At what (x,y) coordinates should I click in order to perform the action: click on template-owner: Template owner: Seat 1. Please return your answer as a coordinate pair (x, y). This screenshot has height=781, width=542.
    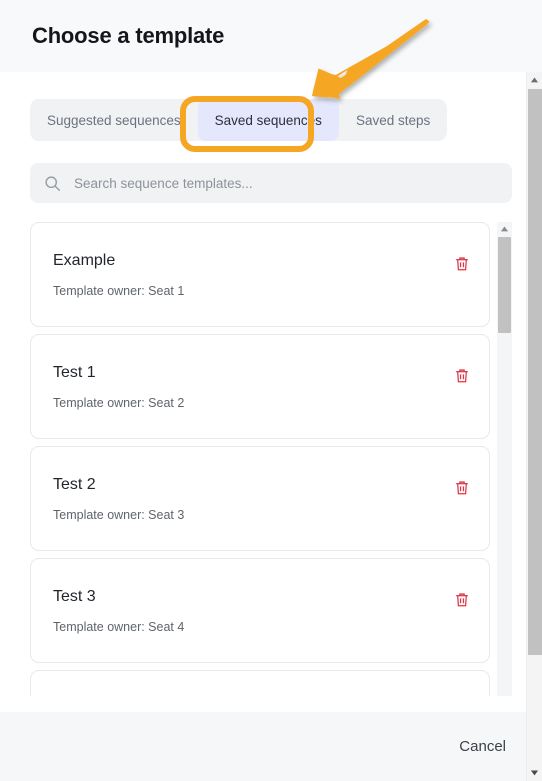
    Looking at the image, I should click on (119, 290).